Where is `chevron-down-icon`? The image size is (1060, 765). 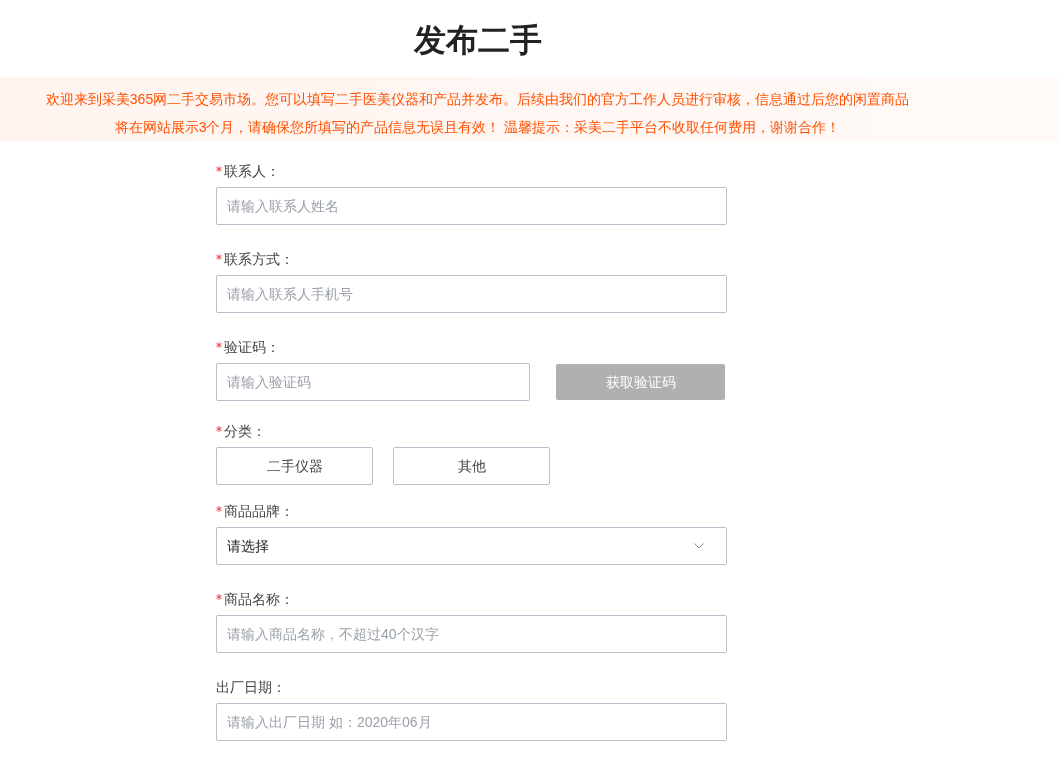 chevron-down-icon is located at coordinates (699, 546).